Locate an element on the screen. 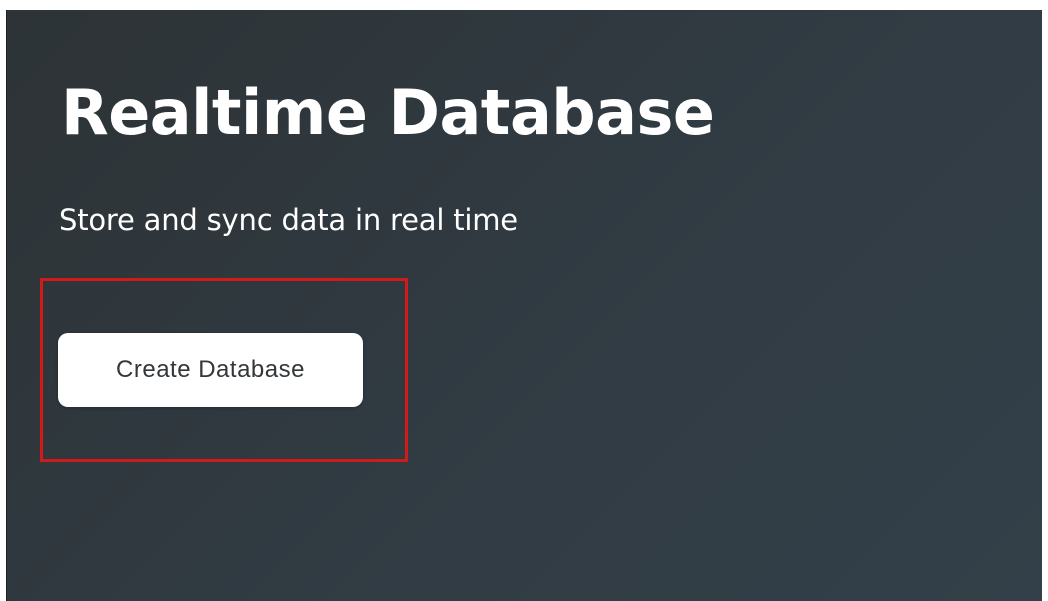  page-subtitle: Store and sync data in real time is located at coordinates (288, 220).